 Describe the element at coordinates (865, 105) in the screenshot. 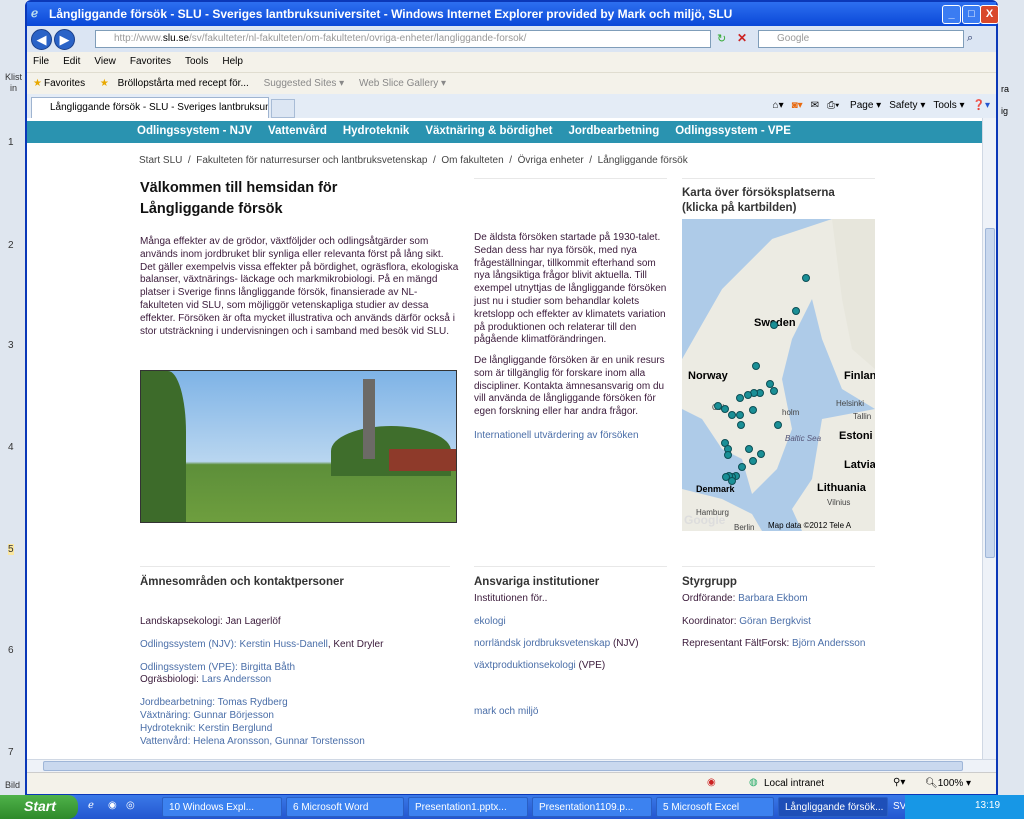

I see `page-menu: Page ▾` at that location.